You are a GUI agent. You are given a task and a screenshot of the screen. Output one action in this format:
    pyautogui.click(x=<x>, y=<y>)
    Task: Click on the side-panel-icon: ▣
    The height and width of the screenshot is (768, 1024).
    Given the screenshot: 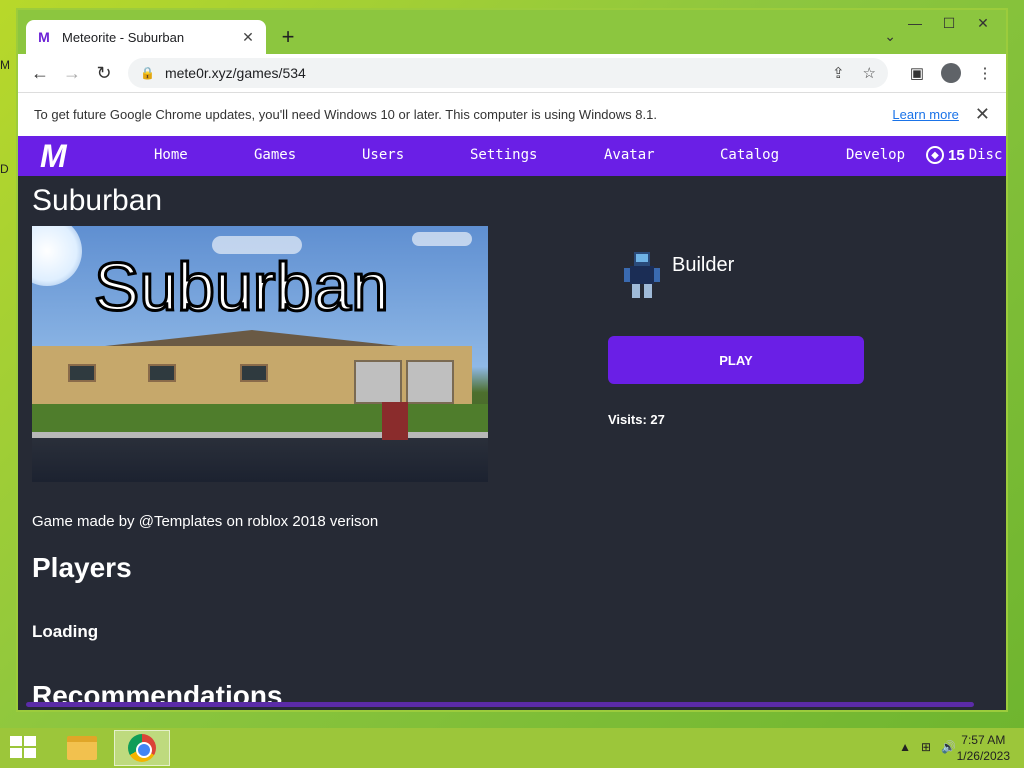 What is the action you would take?
    pyautogui.click(x=917, y=73)
    